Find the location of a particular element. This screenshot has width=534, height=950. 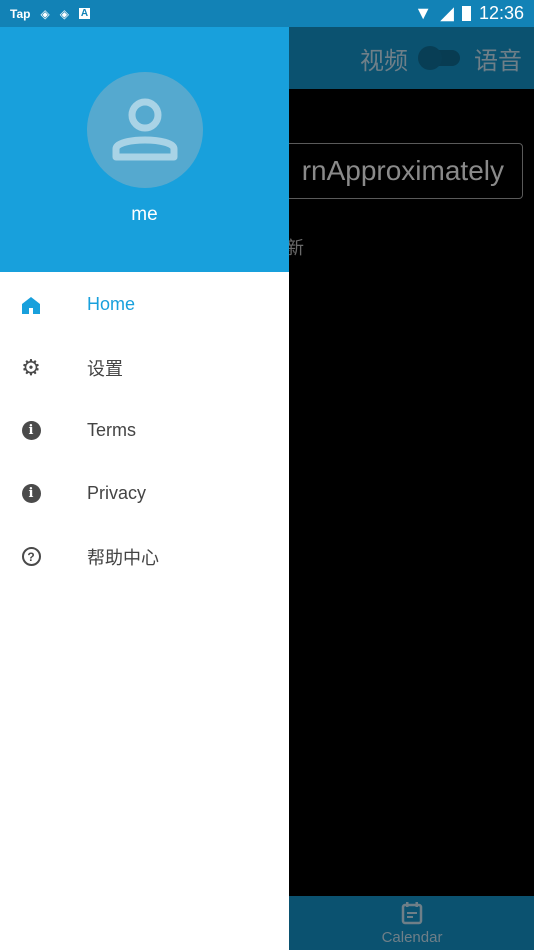

clock: 12:36 is located at coordinates (501, 13).